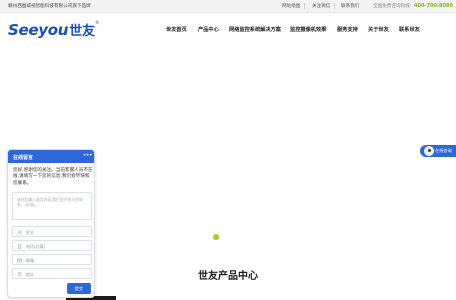 The image size is (456, 300). What do you see at coordinates (176, 29) in the screenshot?
I see `nav-home: 世友首页` at bounding box center [176, 29].